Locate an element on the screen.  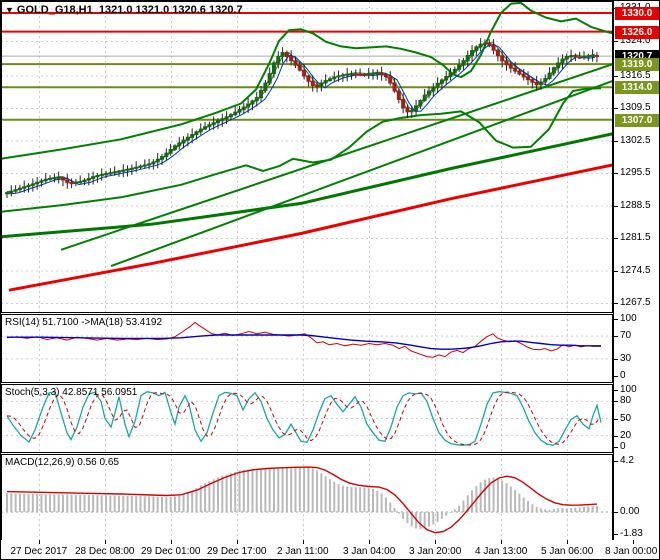
macd-axis-label: -1.83 is located at coordinates (631, 533).